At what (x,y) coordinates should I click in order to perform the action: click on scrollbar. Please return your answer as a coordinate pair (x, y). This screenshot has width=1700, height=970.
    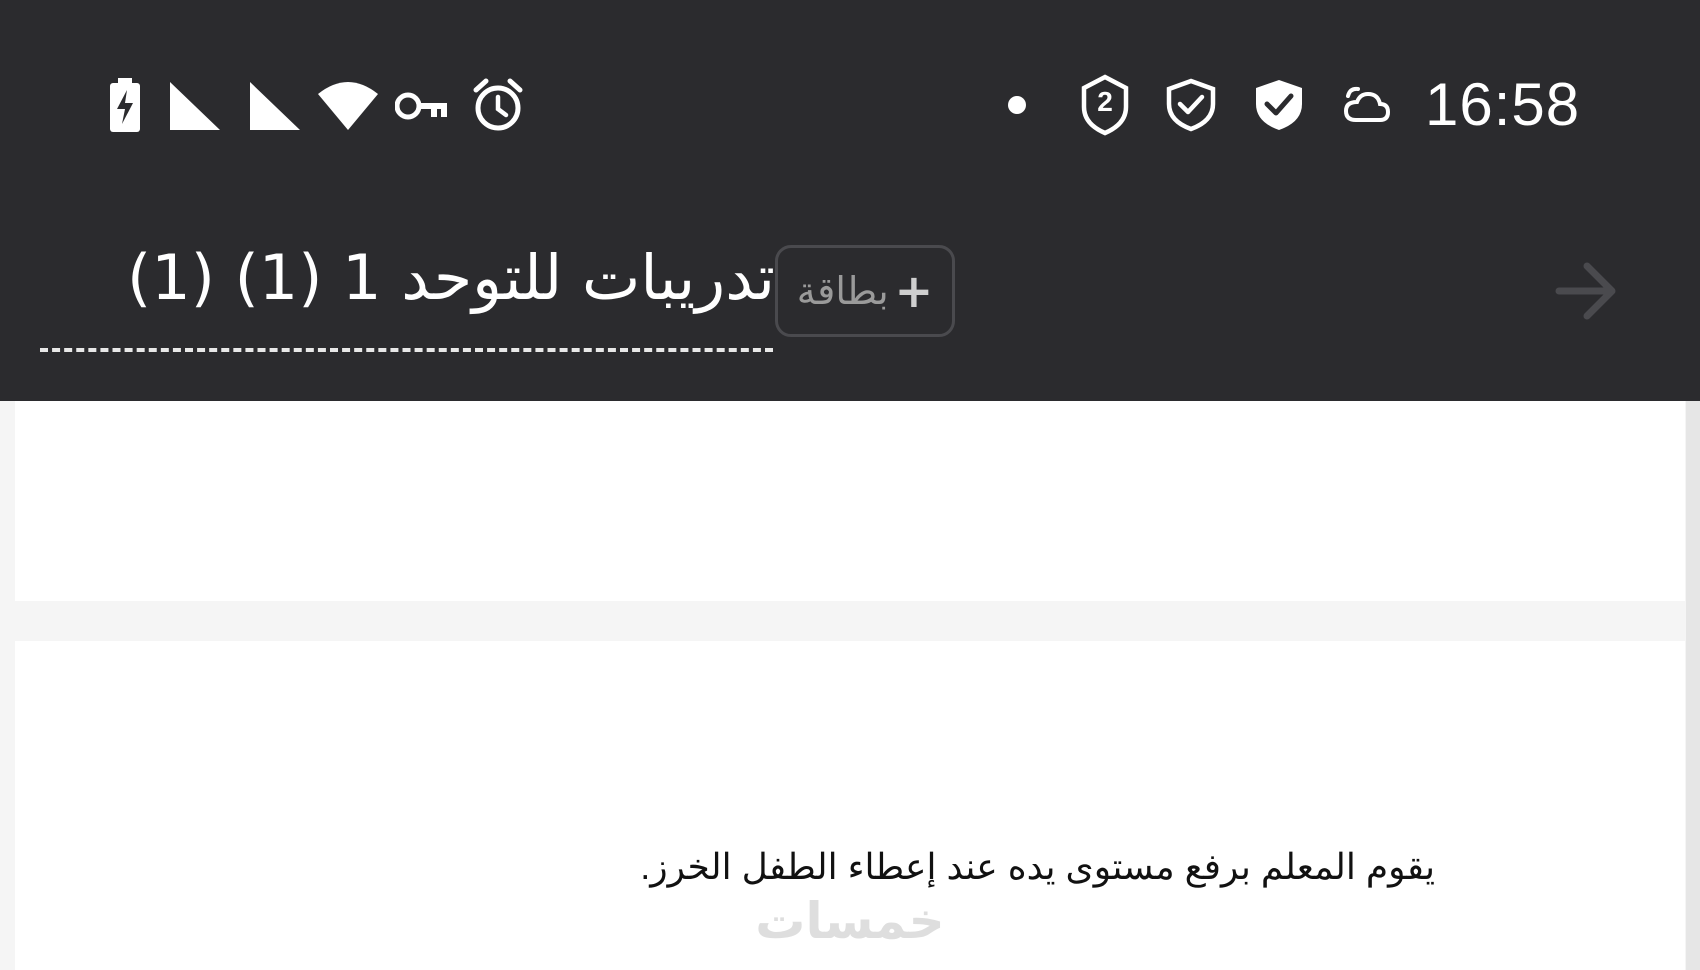
    Looking at the image, I should click on (1693, 685).